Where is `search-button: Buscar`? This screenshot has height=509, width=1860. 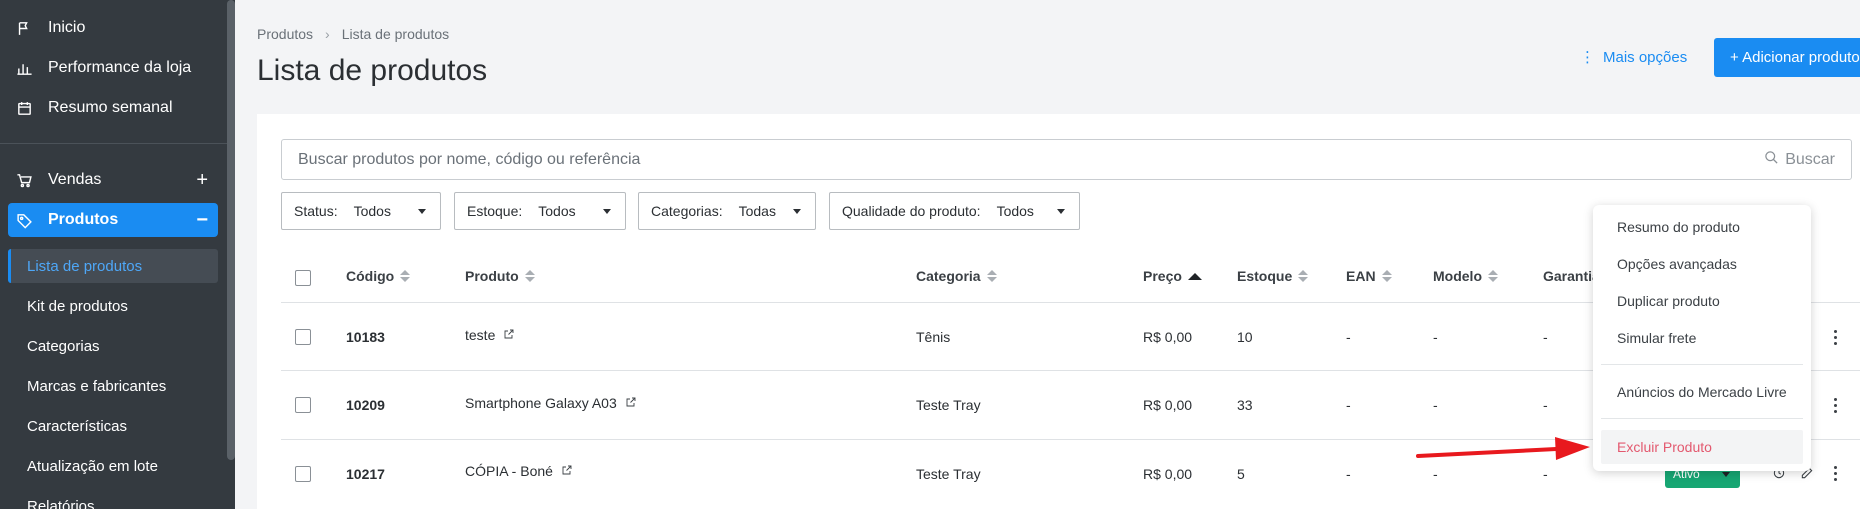 search-button: Buscar is located at coordinates (1799, 160).